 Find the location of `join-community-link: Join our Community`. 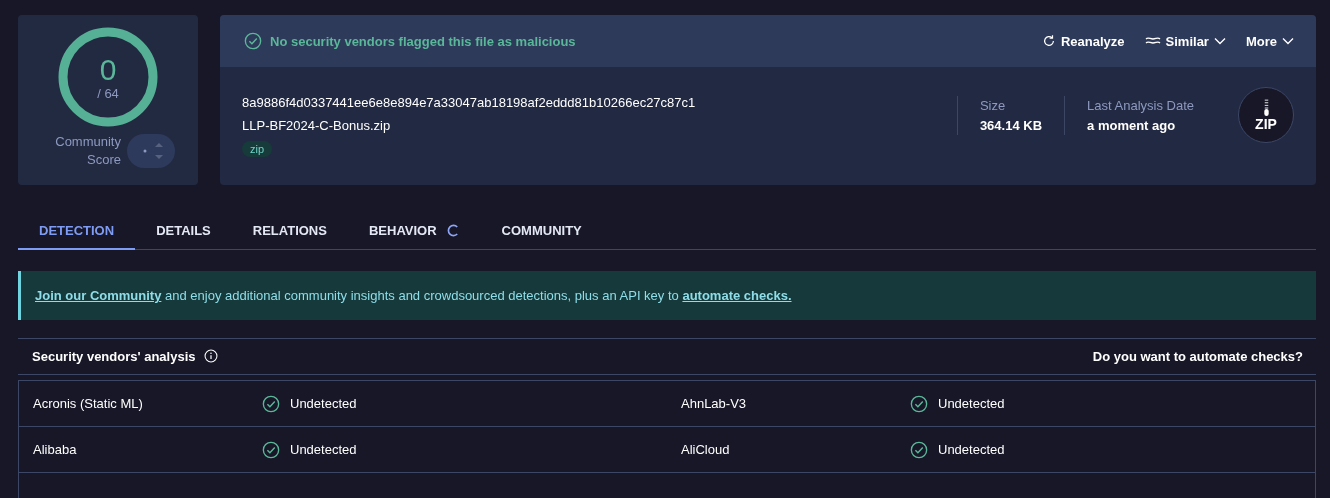

join-community-link: Join our Community is located at coordinates (98, 295).